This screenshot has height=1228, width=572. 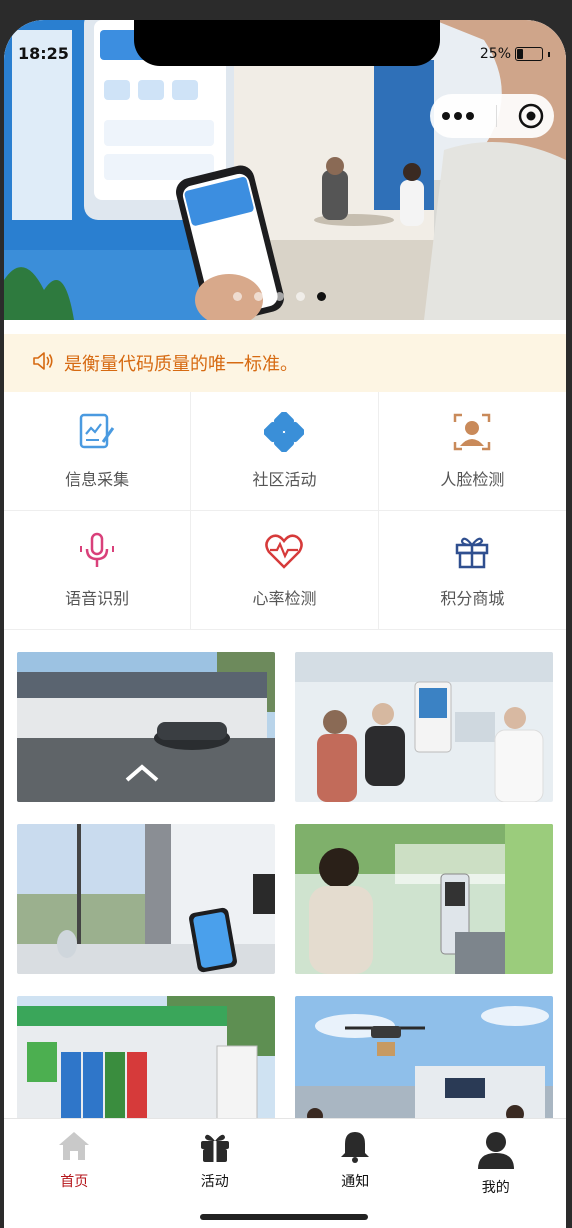 I want to click on feature-face-detection: 人脸检测, so click(x=472, y=451).